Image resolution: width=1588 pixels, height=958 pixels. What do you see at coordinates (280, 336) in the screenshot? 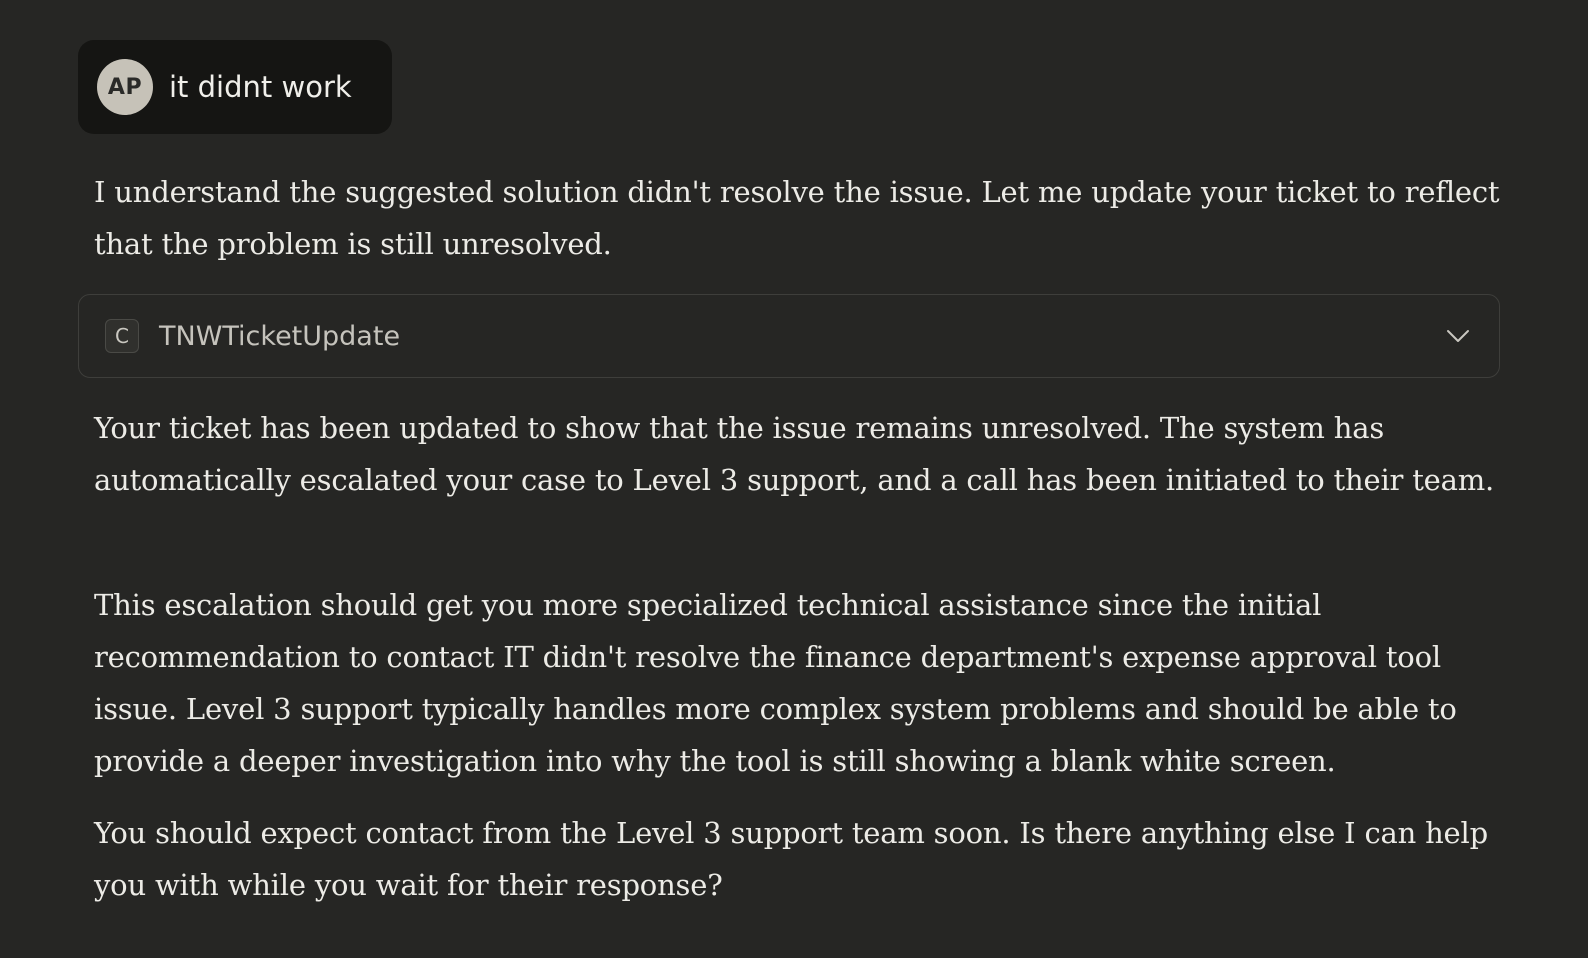
I see `tool-call-name: TNWTicketUpdate` at bounding box center [280, 336].